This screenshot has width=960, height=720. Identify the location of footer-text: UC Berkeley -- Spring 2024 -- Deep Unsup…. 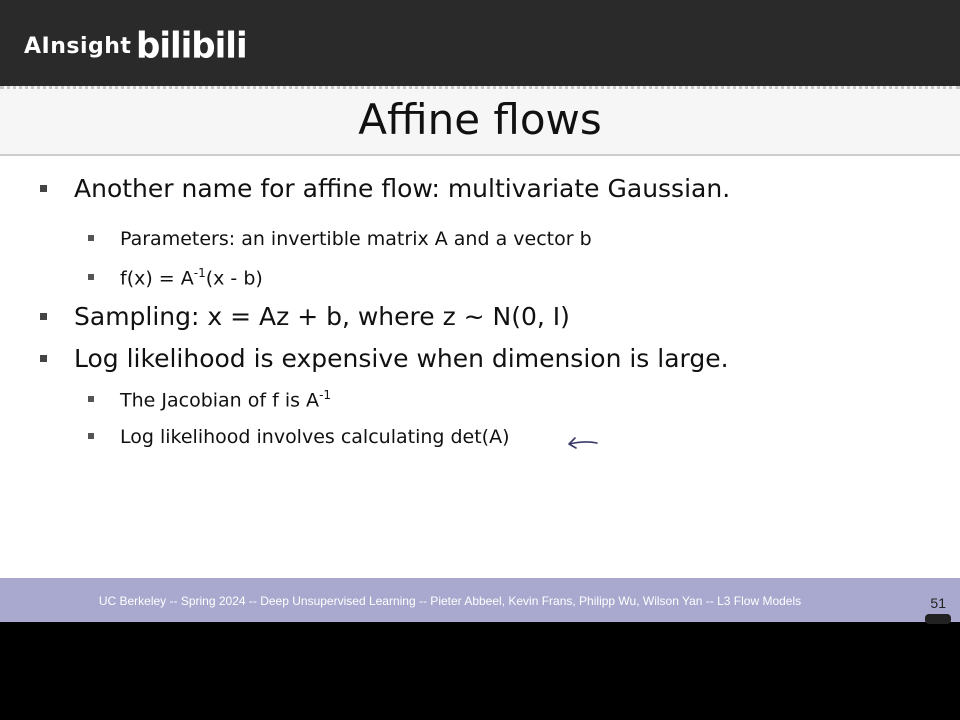
(450, 601).